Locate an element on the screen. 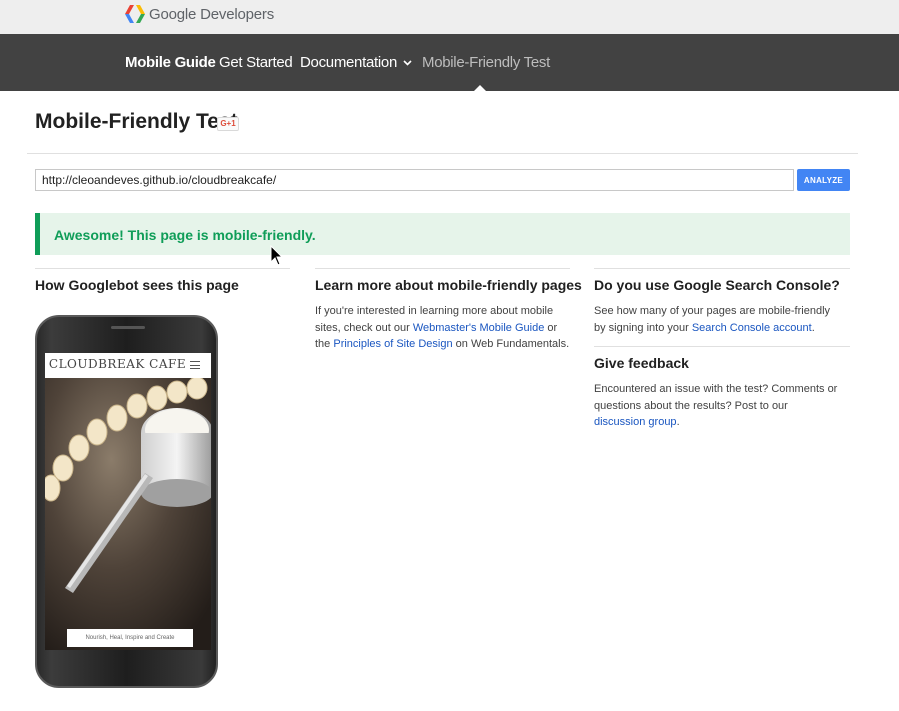 The height and width of the screenshot is (711, 899). top-bar: Google Developers is located at coordinates (449, 17).